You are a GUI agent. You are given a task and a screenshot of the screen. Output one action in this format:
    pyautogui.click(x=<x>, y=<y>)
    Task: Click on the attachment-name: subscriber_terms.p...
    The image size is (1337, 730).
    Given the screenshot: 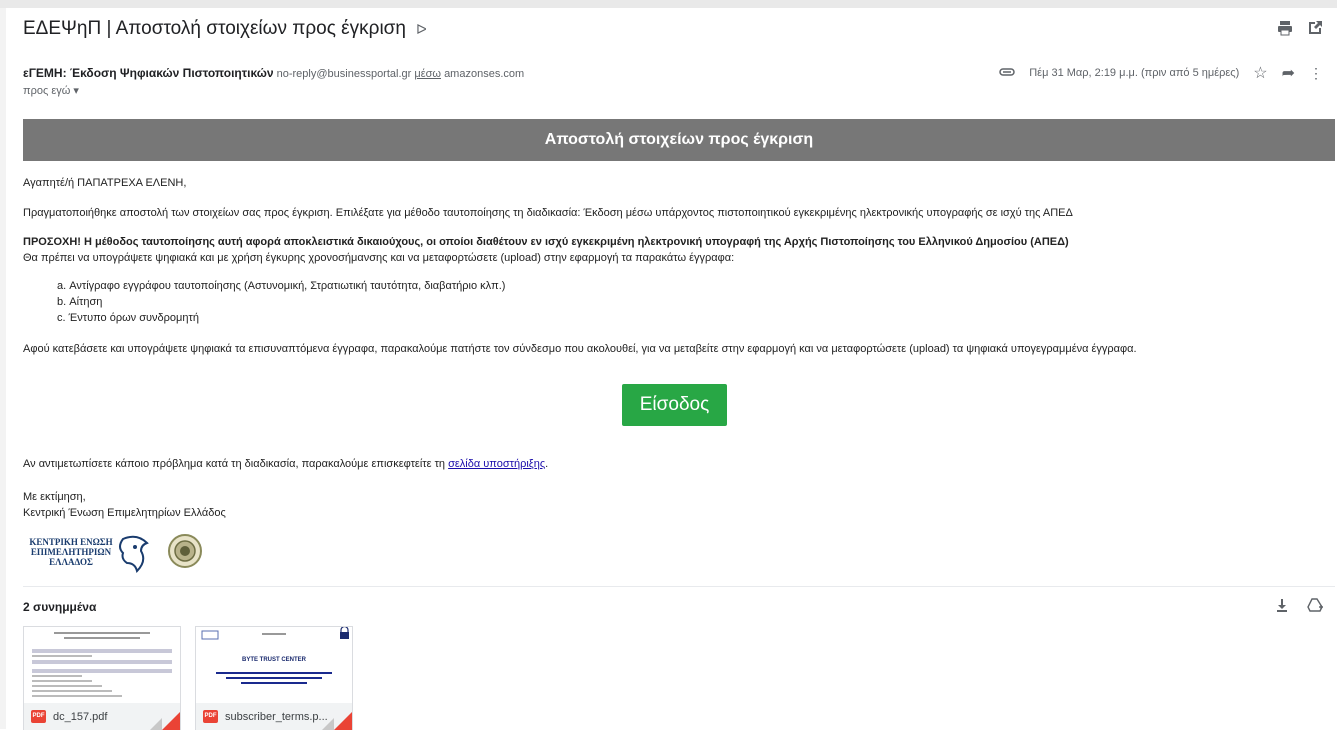 What is the action you would take?
    pyautogui.click(x=276, y=716)
    